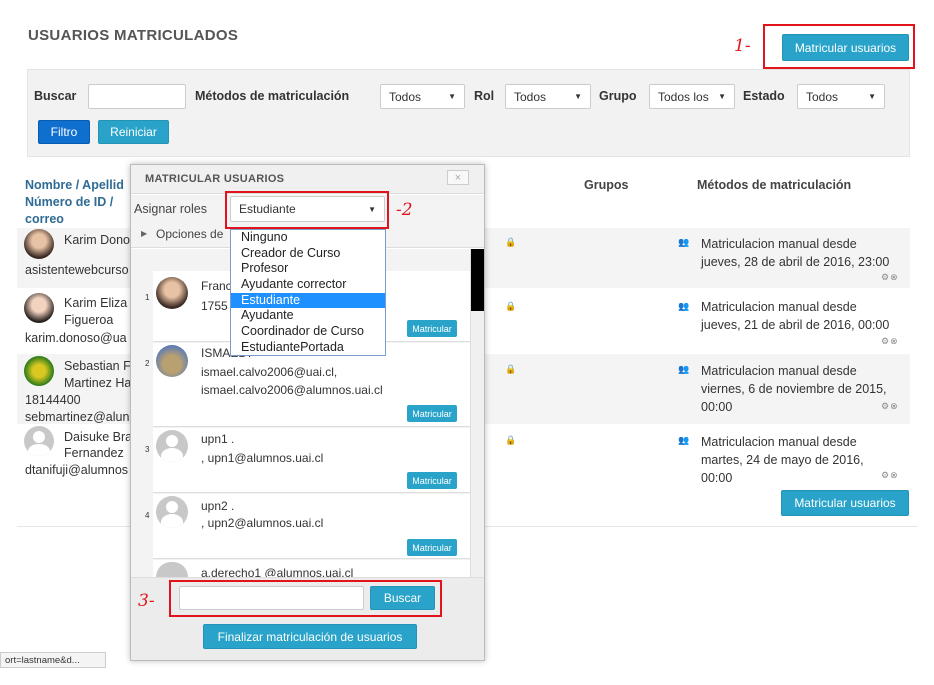 Image resolution: width=934 pixels, height=685 pixels. Describe the element at coordinates (310, 636) in the screenshot. I see `finish-enrol-button: Finalizar matriculación de usuarios` at that location.